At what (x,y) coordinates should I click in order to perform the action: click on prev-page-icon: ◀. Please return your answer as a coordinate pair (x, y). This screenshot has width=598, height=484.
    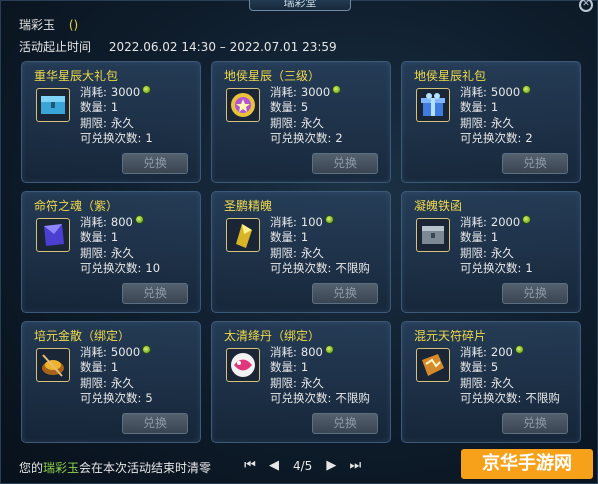
    Looking at the image, I should click on (274, 466).